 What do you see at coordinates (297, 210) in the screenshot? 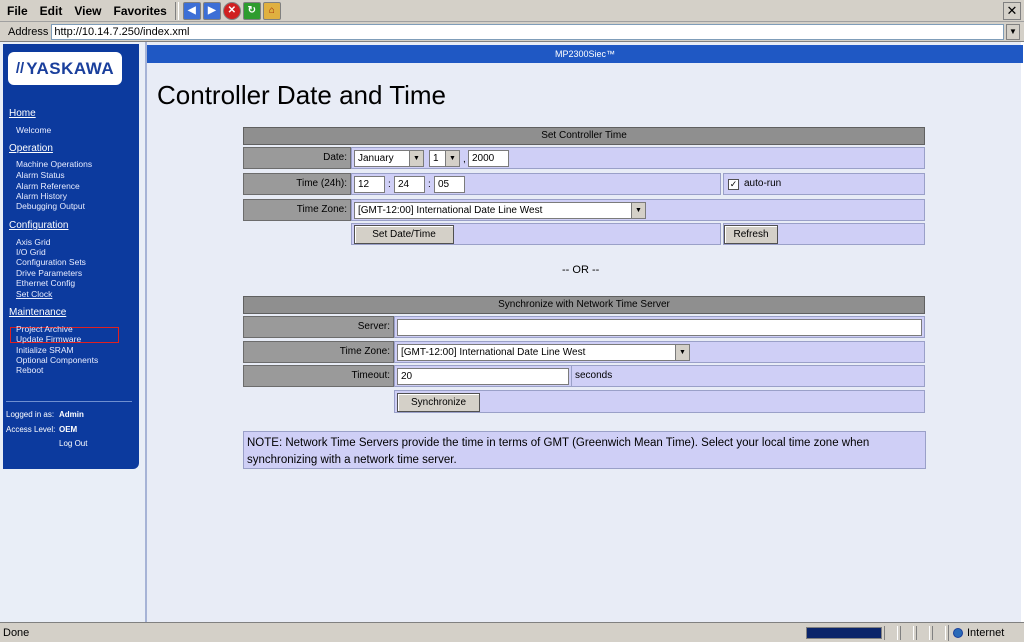
I see `tz-label: Time Zone:` at bounding box center [297, 210].